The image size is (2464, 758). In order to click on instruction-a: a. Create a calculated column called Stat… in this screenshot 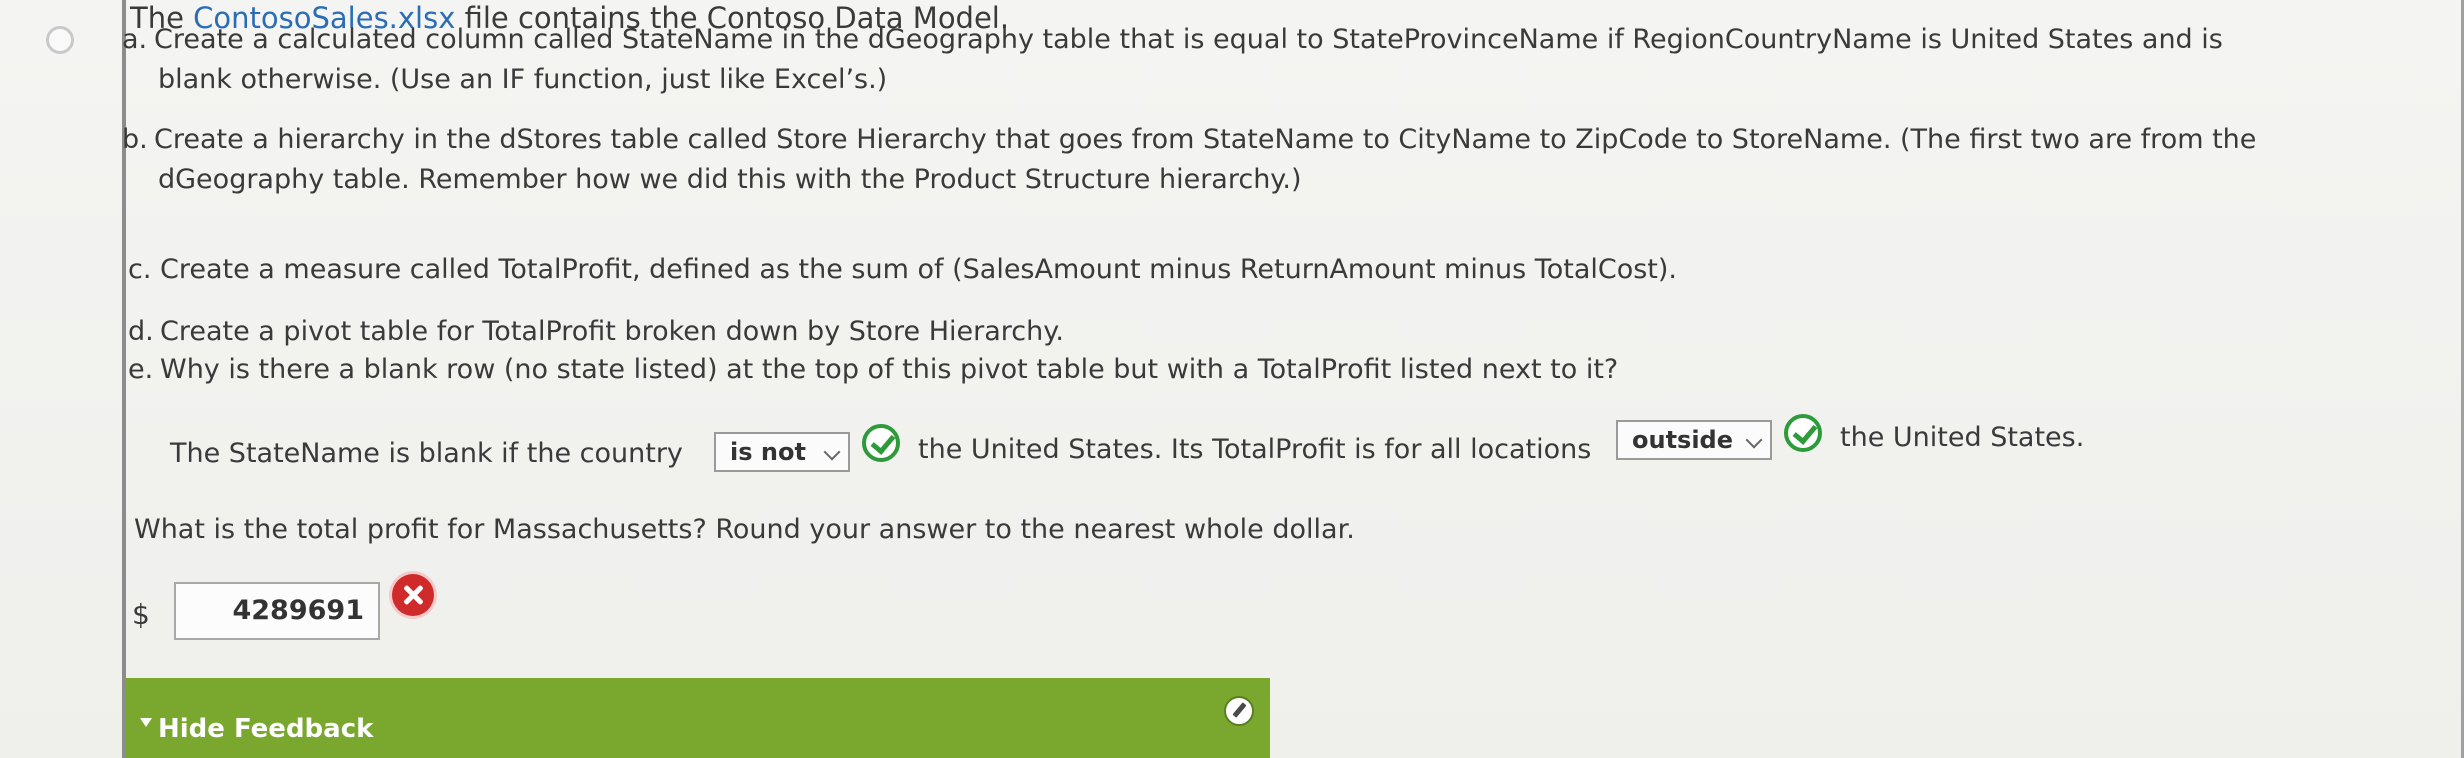, I will do `click(1172, 60)`.